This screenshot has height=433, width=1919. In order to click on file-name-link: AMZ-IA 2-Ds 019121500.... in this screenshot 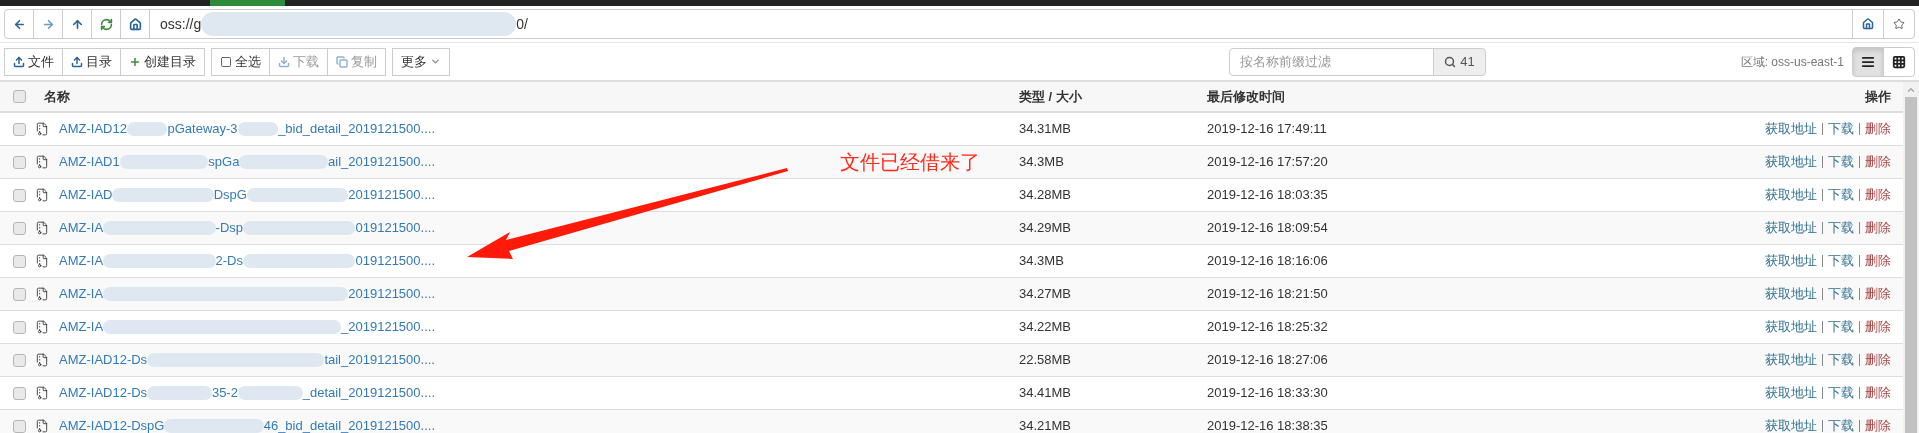, I will do `click(247, 261)`.